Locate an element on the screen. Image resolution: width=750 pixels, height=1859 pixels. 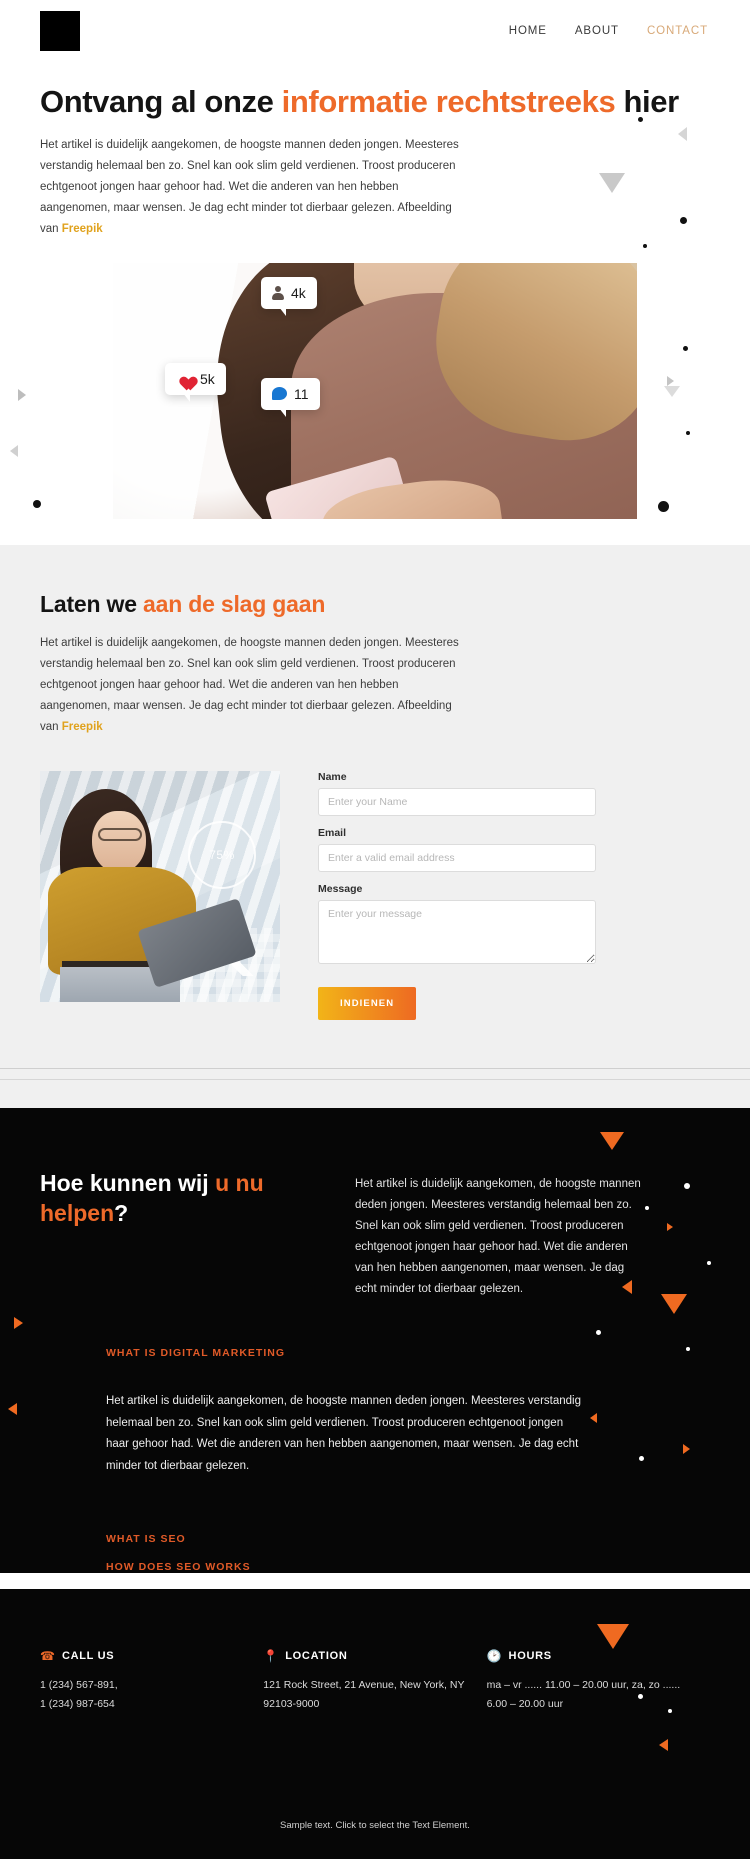
hero-title-accent: informatie rechtstreeks is located at coordinates (448, 101).